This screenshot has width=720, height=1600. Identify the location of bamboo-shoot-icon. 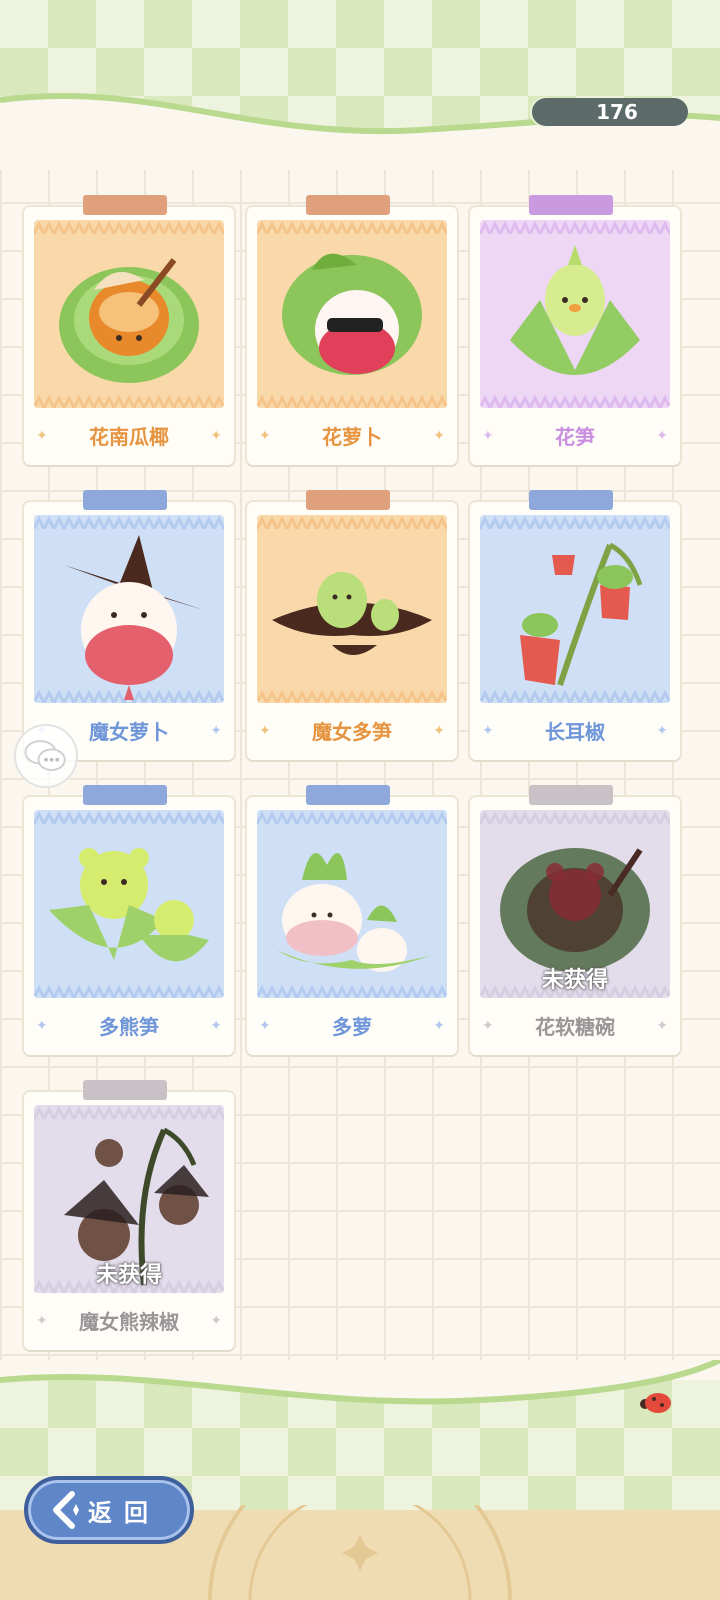
(575, 310).